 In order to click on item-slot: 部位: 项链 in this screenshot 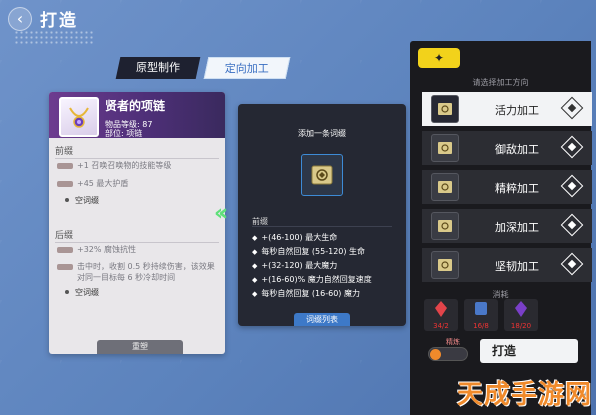, I will do `click(124, 133)`.